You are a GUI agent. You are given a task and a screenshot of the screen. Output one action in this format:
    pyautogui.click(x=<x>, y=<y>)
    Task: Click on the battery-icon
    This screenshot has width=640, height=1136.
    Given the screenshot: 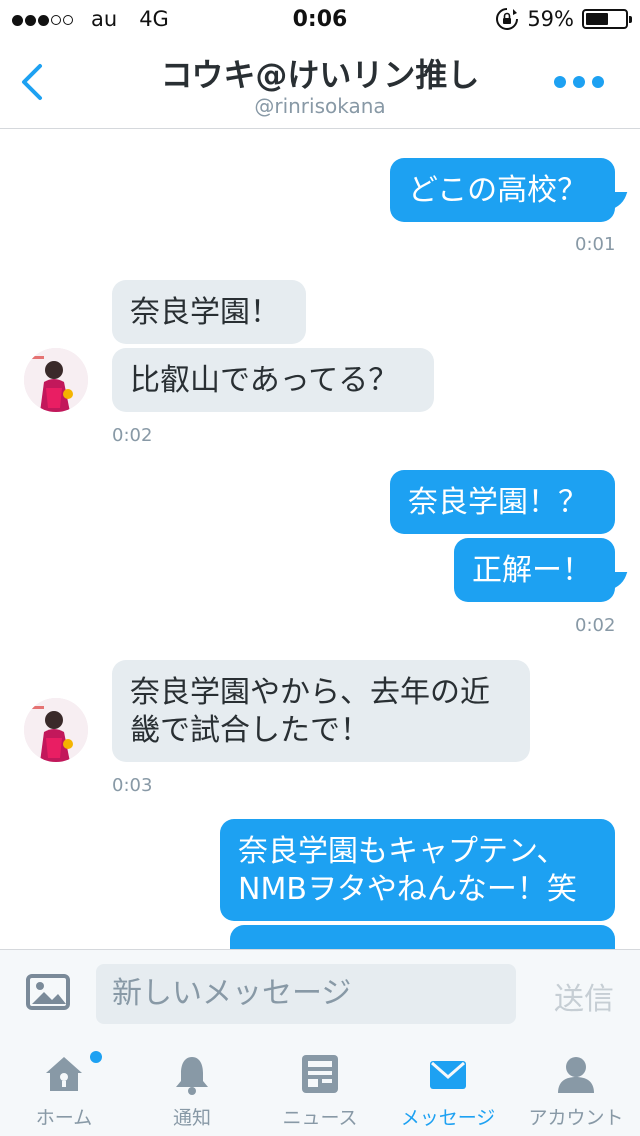 What is the action you would take?
    pyautogui.click(x=607, y=19)
    